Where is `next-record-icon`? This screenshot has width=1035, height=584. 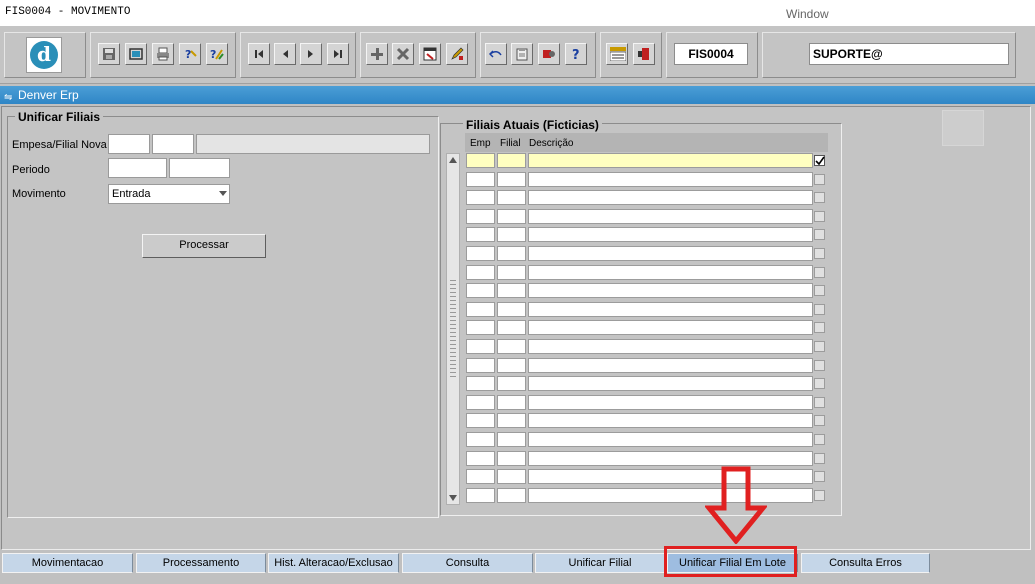
next-record-icon is located at coordinates (311, 54).